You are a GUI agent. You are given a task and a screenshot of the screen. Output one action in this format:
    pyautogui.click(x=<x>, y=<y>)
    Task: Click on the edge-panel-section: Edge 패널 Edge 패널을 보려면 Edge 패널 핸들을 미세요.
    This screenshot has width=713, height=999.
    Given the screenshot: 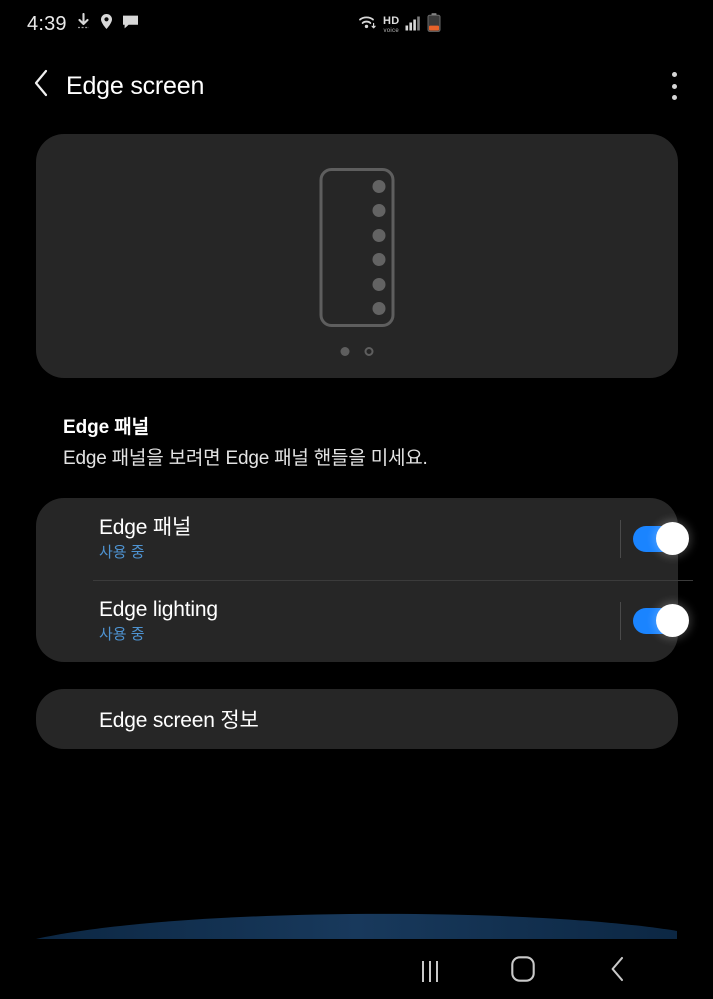 What is the action you would take?
    pyautogui.click(x=363, y=444)
    